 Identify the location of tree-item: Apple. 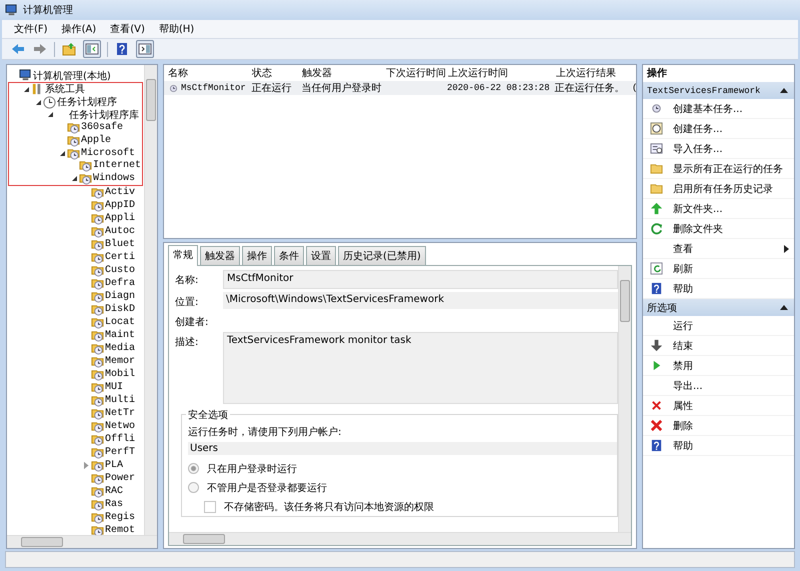
(75, 140).